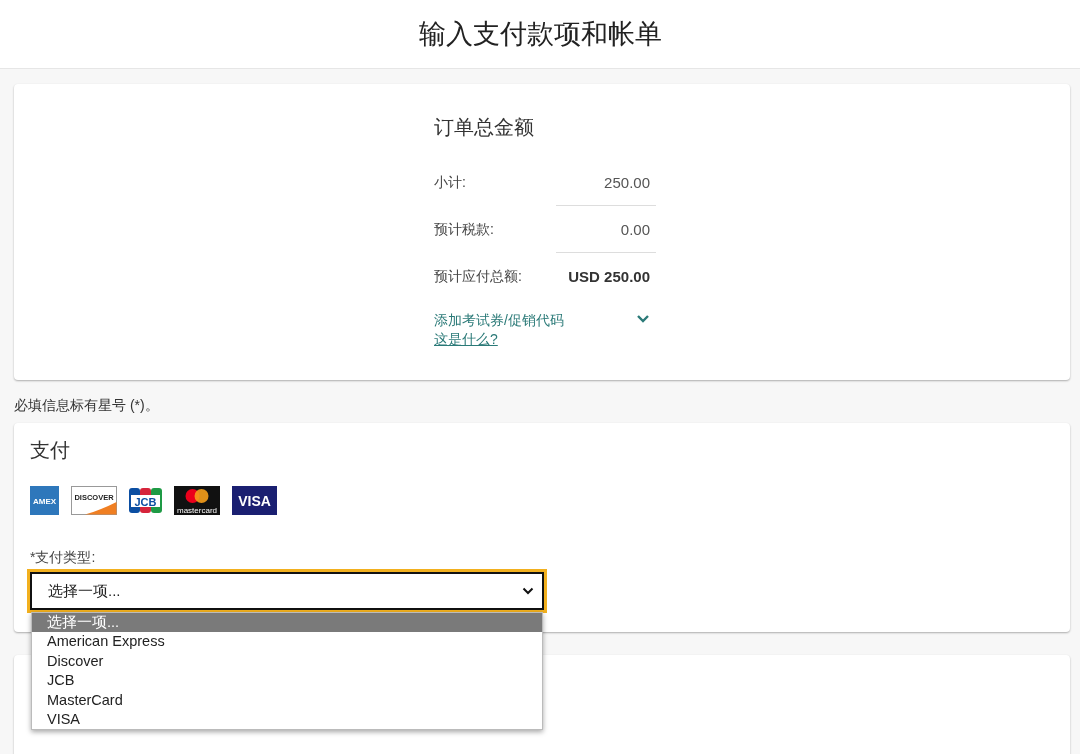 The image size is (1080, 754). I want to click on payment-type-label: *支付类型:, so click(63, 558).